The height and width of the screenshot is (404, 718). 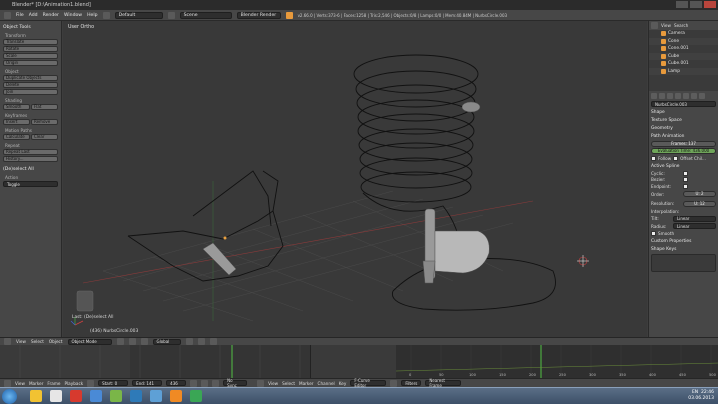 I want to click on object-tools-header: Object Tools, so click(x=30, y=27).